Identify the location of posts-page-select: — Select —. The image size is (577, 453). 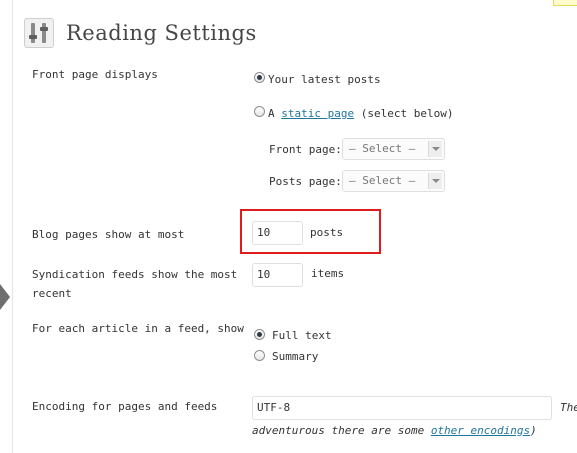
(393, 181).